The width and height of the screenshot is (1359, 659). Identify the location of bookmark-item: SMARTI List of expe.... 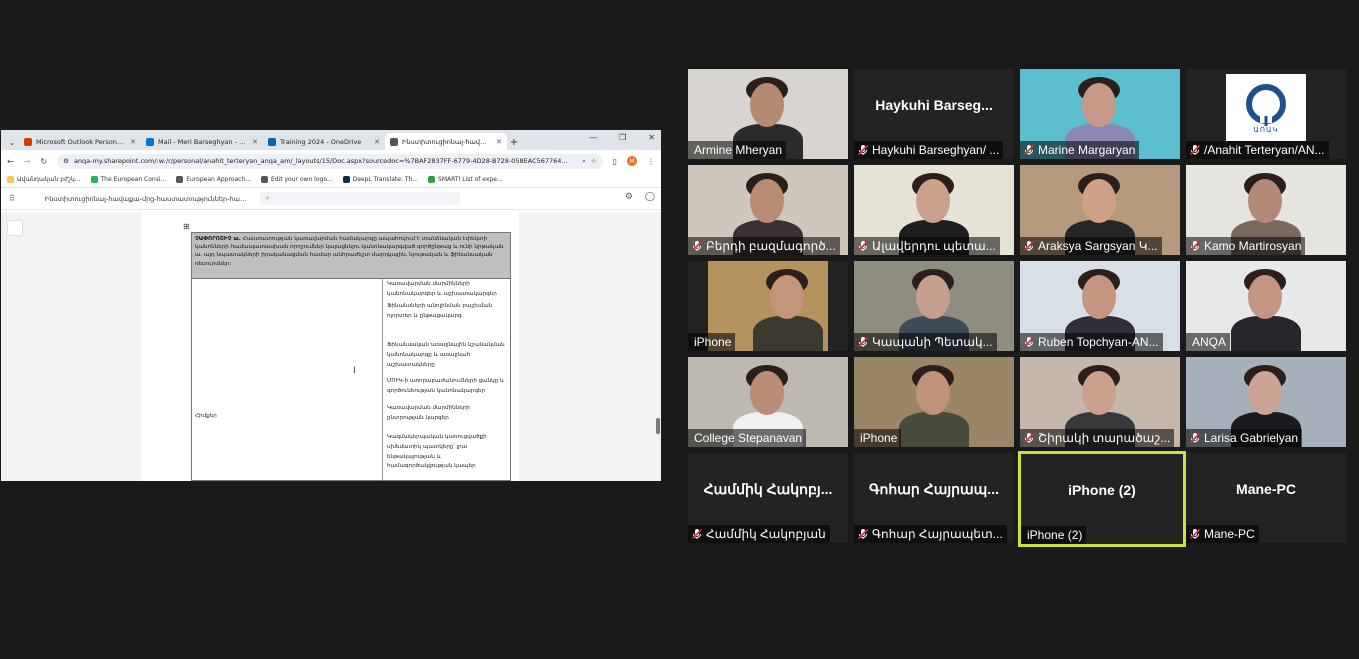
(465, 179).